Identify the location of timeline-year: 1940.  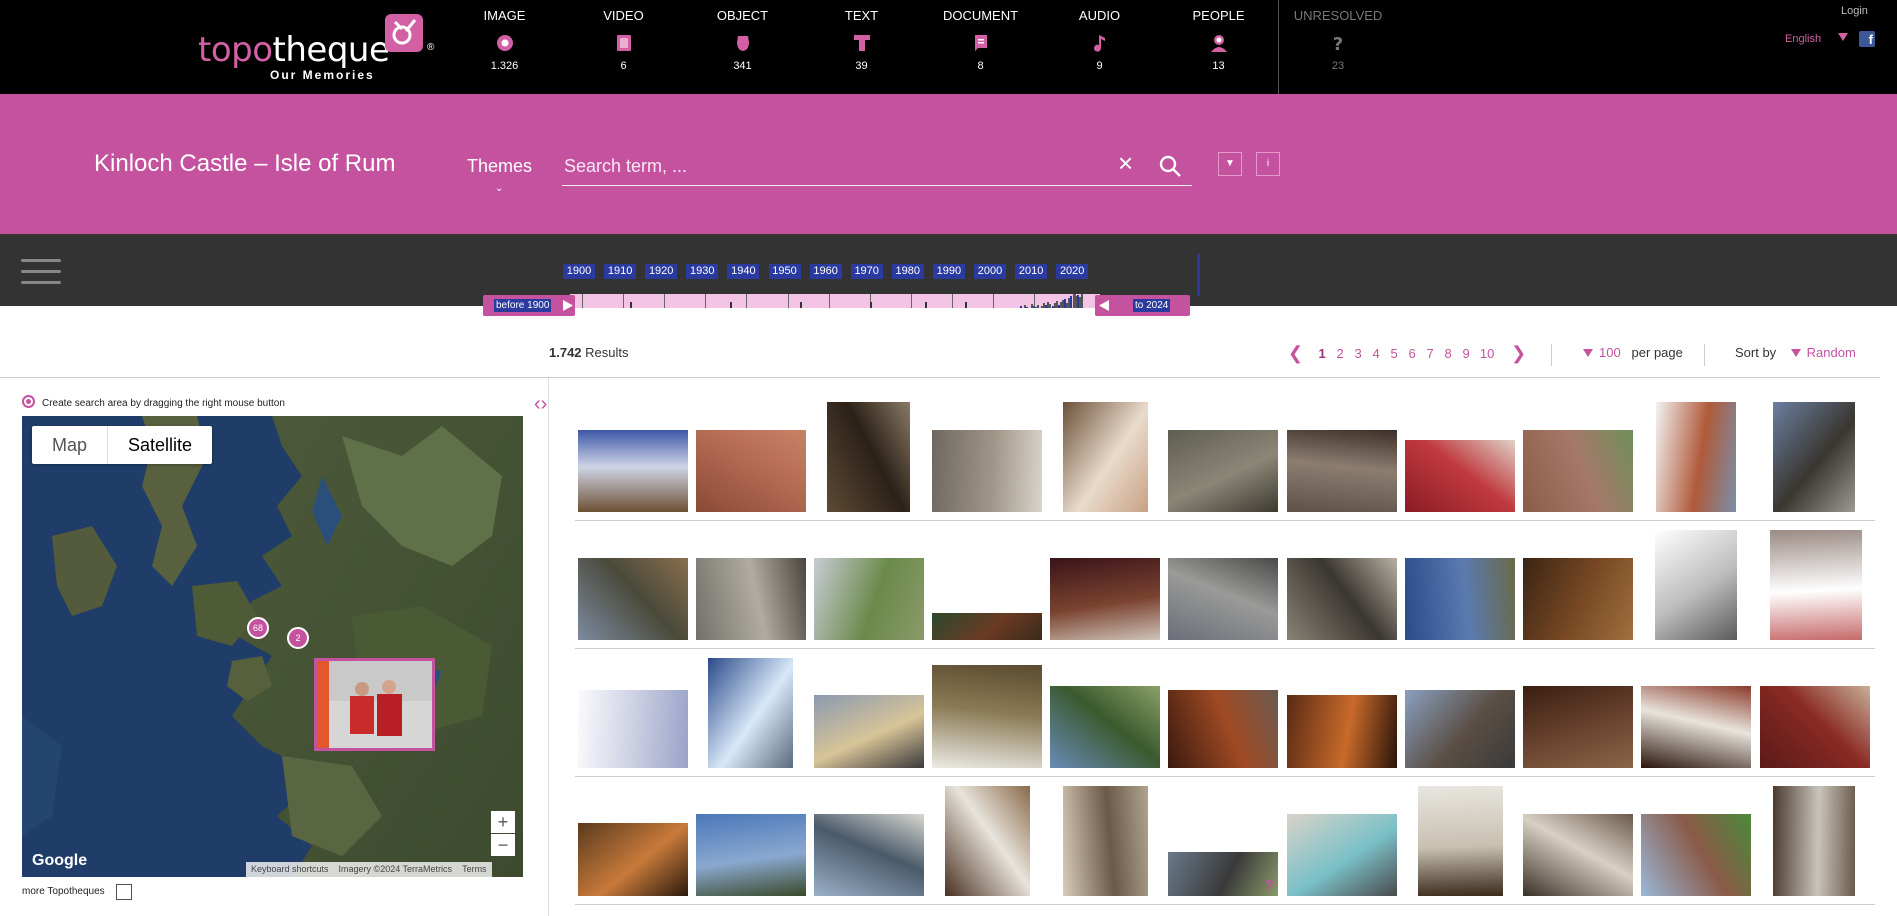
(743, 271).